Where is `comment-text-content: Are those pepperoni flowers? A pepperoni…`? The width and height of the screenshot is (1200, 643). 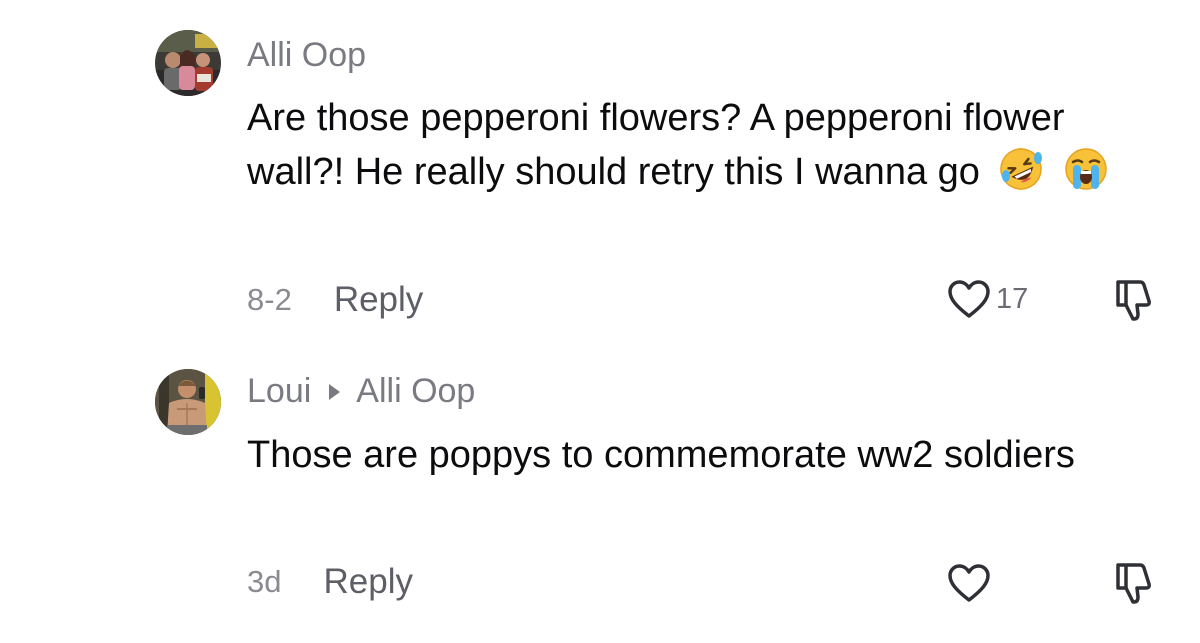 comment-text-content: Are those pepperoni flowers? A pepperoni… is located at coordinates (656, 145).